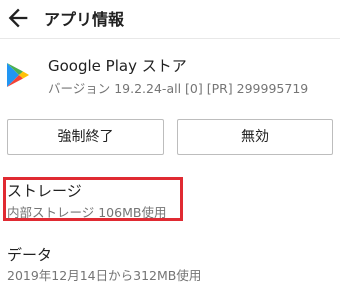 This screenshot has width=340, height=287. I want to click on page-title: アプリ情報, so click(84, 19).